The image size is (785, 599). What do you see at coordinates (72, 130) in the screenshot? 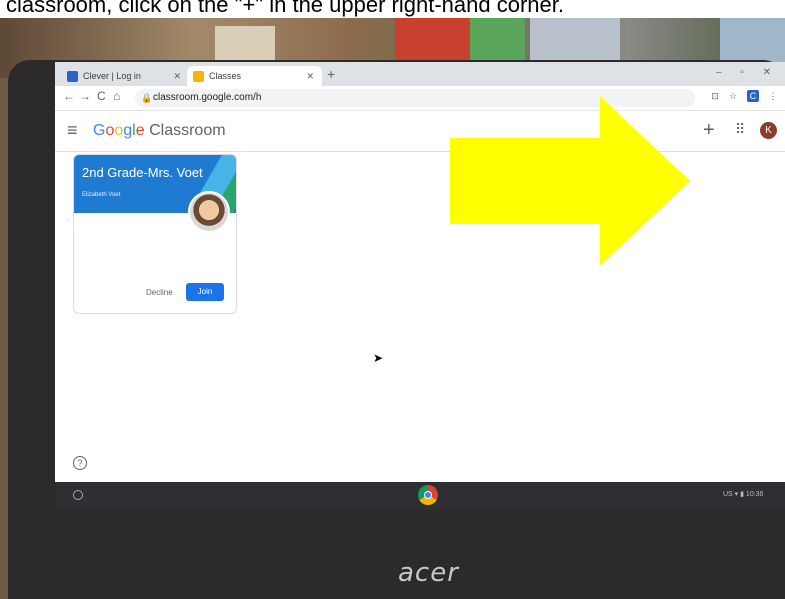
I see `menu-icon: ≡` at bounding box center [72, 130].